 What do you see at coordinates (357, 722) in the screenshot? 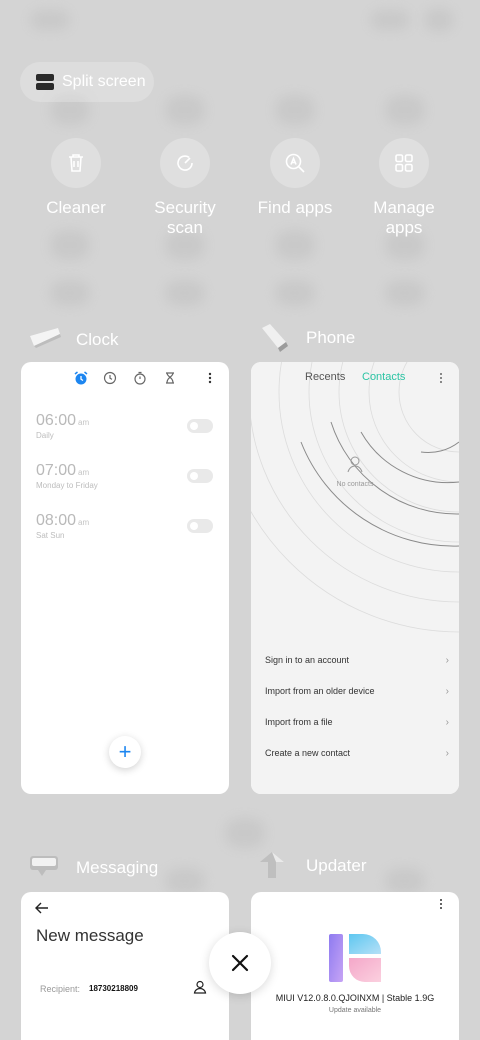
I see `option-import-file: Import from a file ›` at bounding box center [357, 722].